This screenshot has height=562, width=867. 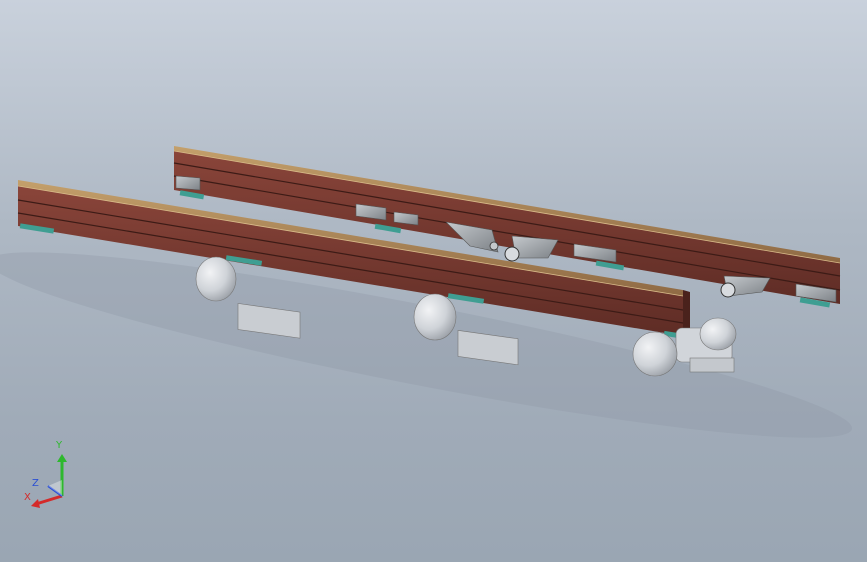 I want to click on coordinate-triad: Y Z X, so click(x=48, y=475).